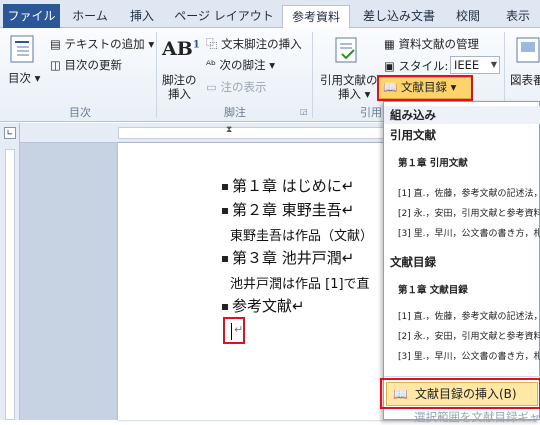  What do you see at coordinates (433, 290) in the screenshot?
I see `gallery-preview-heading: 第１章 文献目録` at bounding box center [433, 290].